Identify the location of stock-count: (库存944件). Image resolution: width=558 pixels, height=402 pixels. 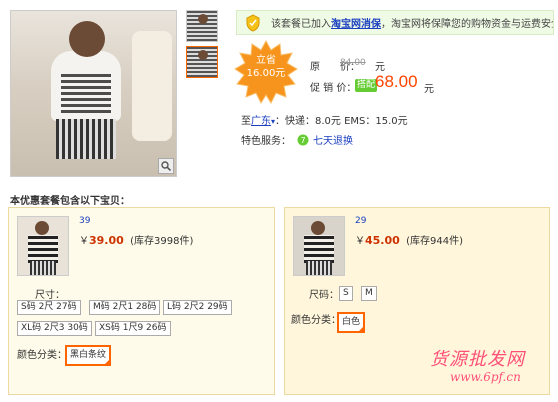
(435, 241).